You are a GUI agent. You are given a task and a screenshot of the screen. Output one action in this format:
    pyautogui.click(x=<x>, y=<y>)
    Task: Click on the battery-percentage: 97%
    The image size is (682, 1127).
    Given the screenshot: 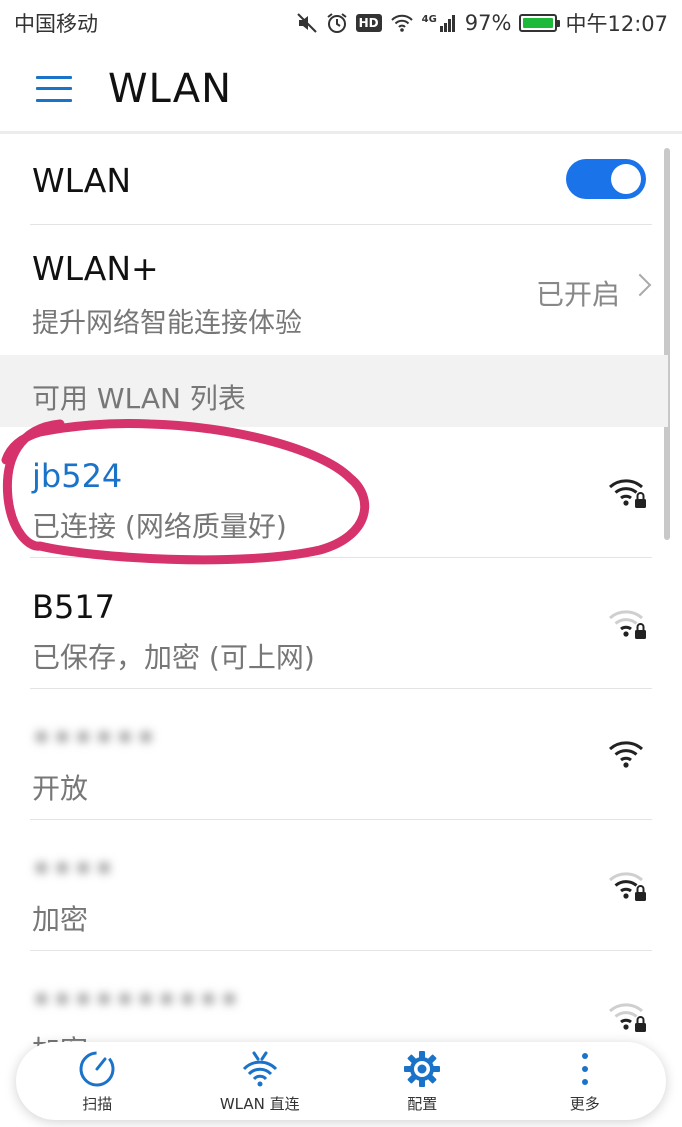 What is the action you would take?
    pyautogui.click(x=488, y=23)
    